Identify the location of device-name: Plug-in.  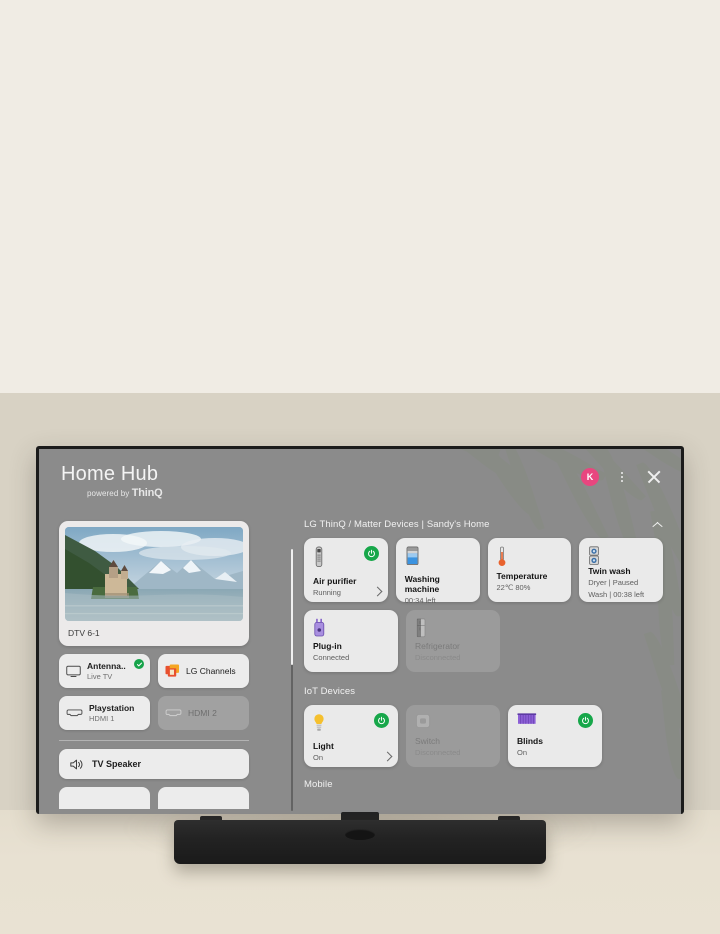
(327, 646).